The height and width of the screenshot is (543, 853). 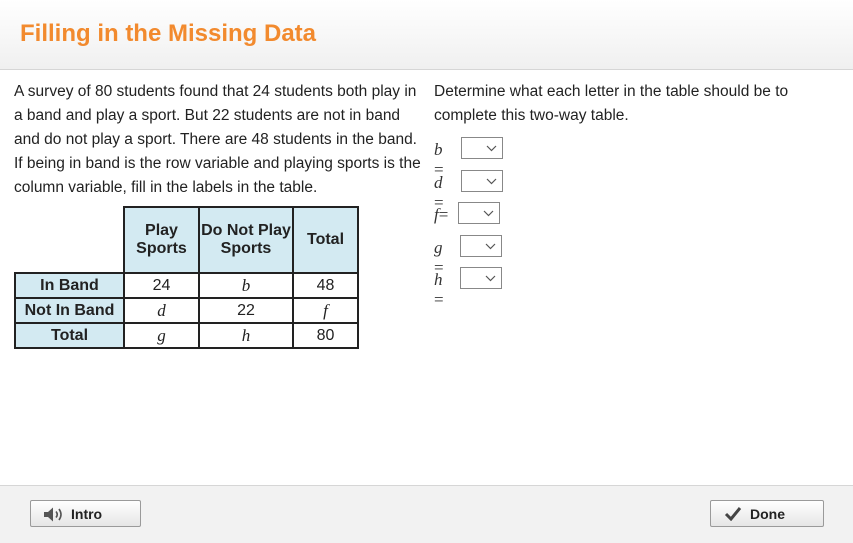 What do you see at coordinates (246, 335) in the screenshot?
I see `table-cell-variable: h` at bounding box center [246, 335].